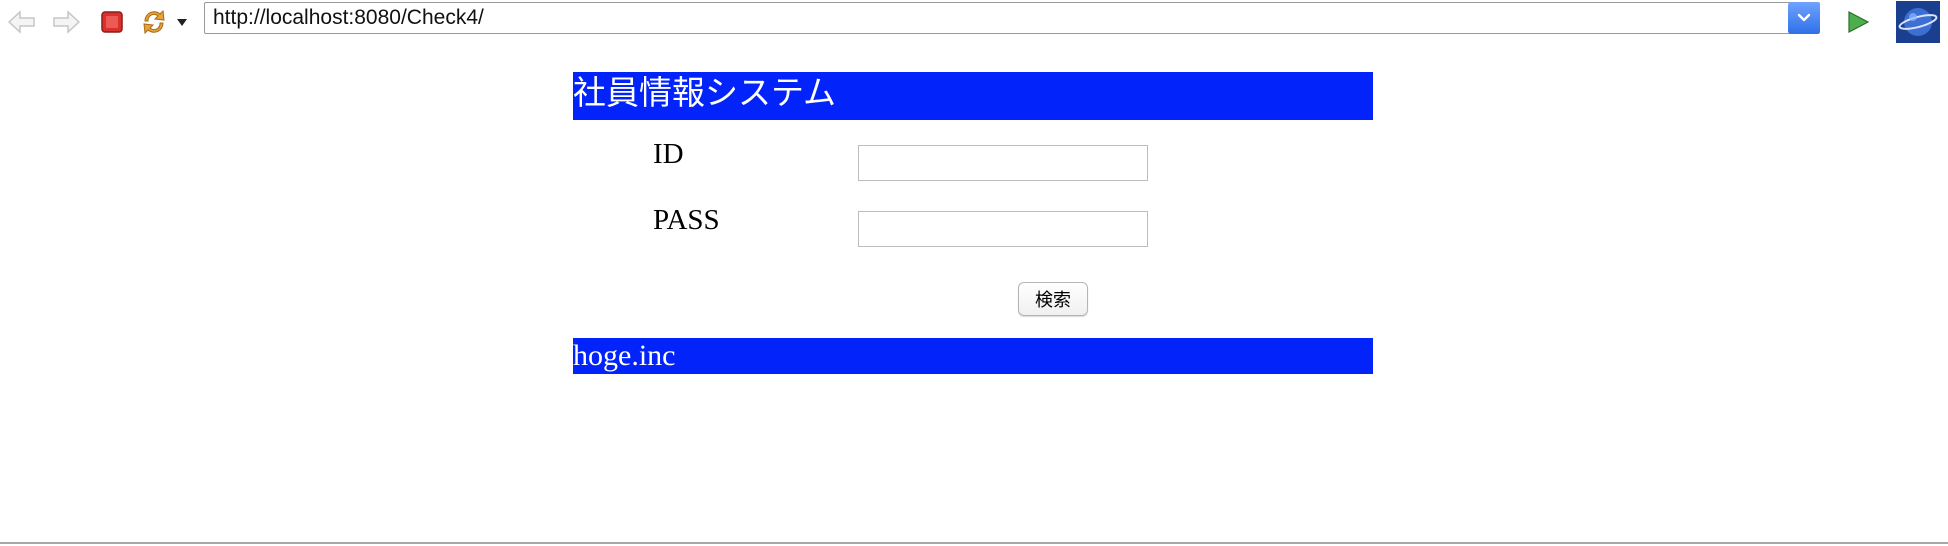 This screenshot has height=546, width=1948. What do you see at coordinates (974, 543) in the screenshot?
I see `window-bottom-border` at bounding box center [974, 543].